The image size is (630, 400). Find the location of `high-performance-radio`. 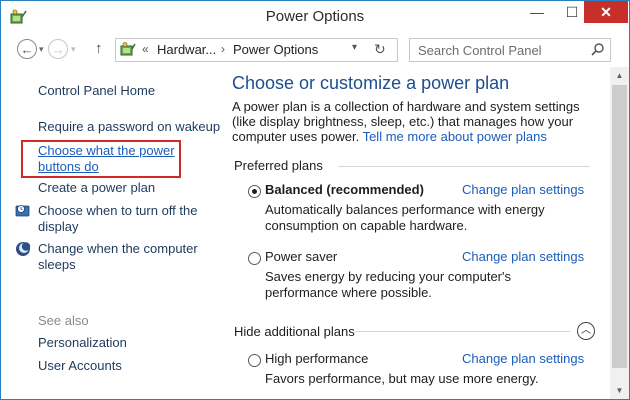

high-performance-radio is located at coordinates (254, 360).